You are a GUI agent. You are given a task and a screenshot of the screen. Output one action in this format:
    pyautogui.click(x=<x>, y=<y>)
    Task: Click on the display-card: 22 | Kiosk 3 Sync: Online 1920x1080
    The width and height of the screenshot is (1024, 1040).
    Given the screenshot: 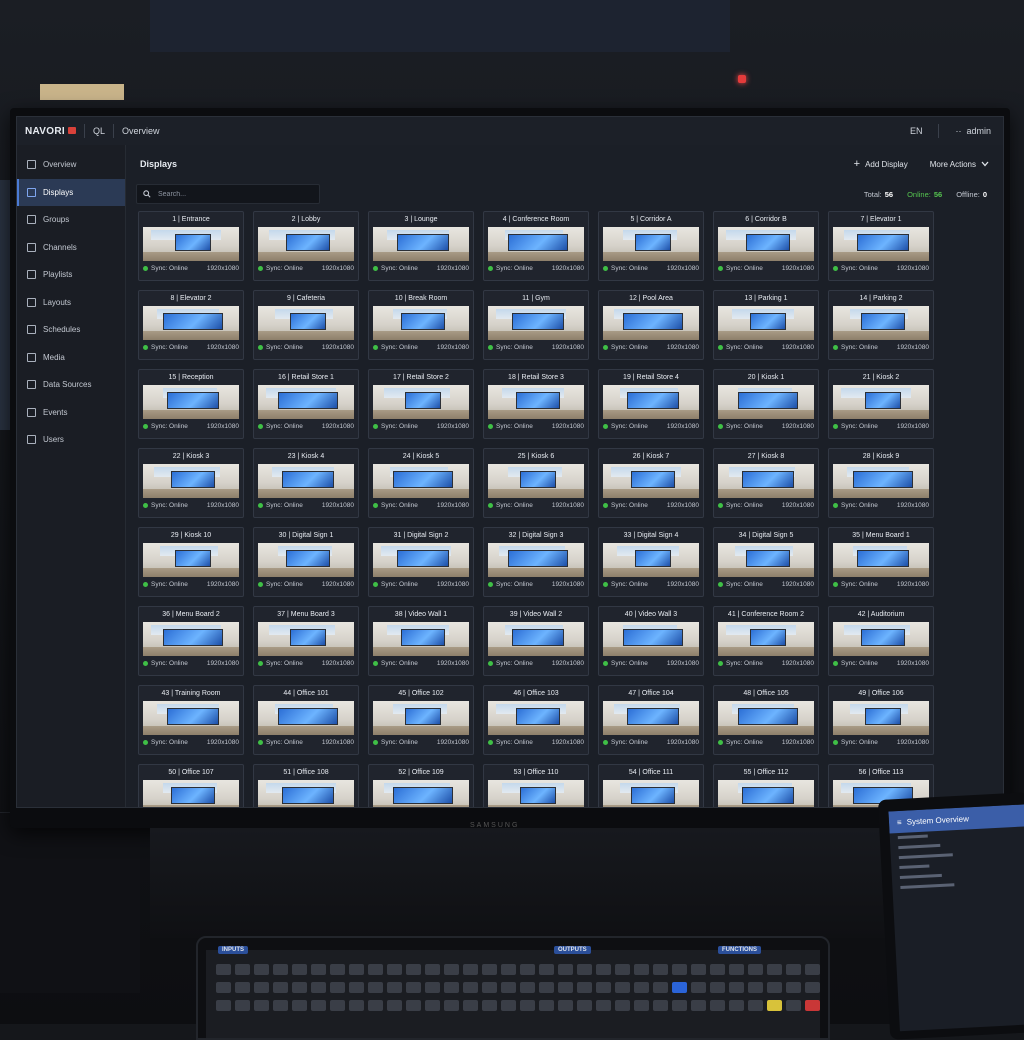 What is the action you would take?
    pyautogui.click(x=191, y=483)
    